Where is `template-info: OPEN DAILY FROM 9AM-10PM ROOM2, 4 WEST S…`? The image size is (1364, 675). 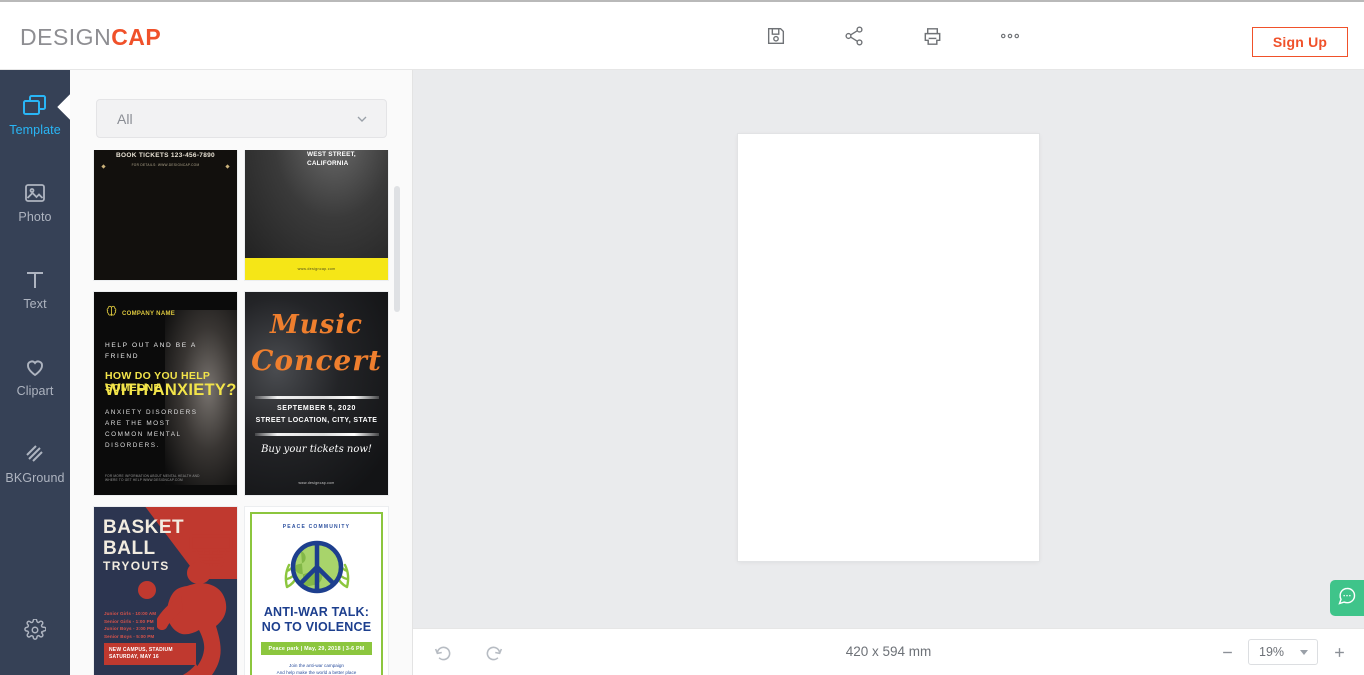 template-info: OPEN DAILY FROM 9AM-10PM ROOM2, 4 WEST S… is located at coordinates (331, 159).